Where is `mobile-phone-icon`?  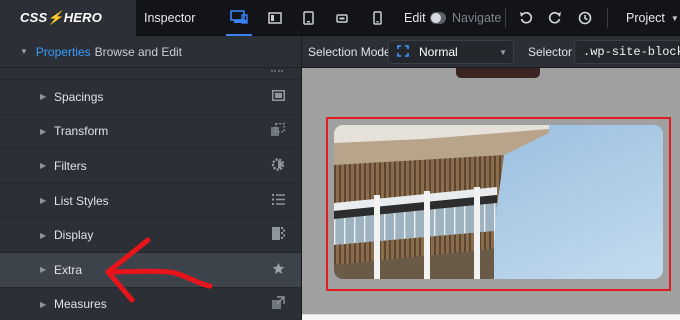 mobile-phone-icon is located at coordinates (377, 18).